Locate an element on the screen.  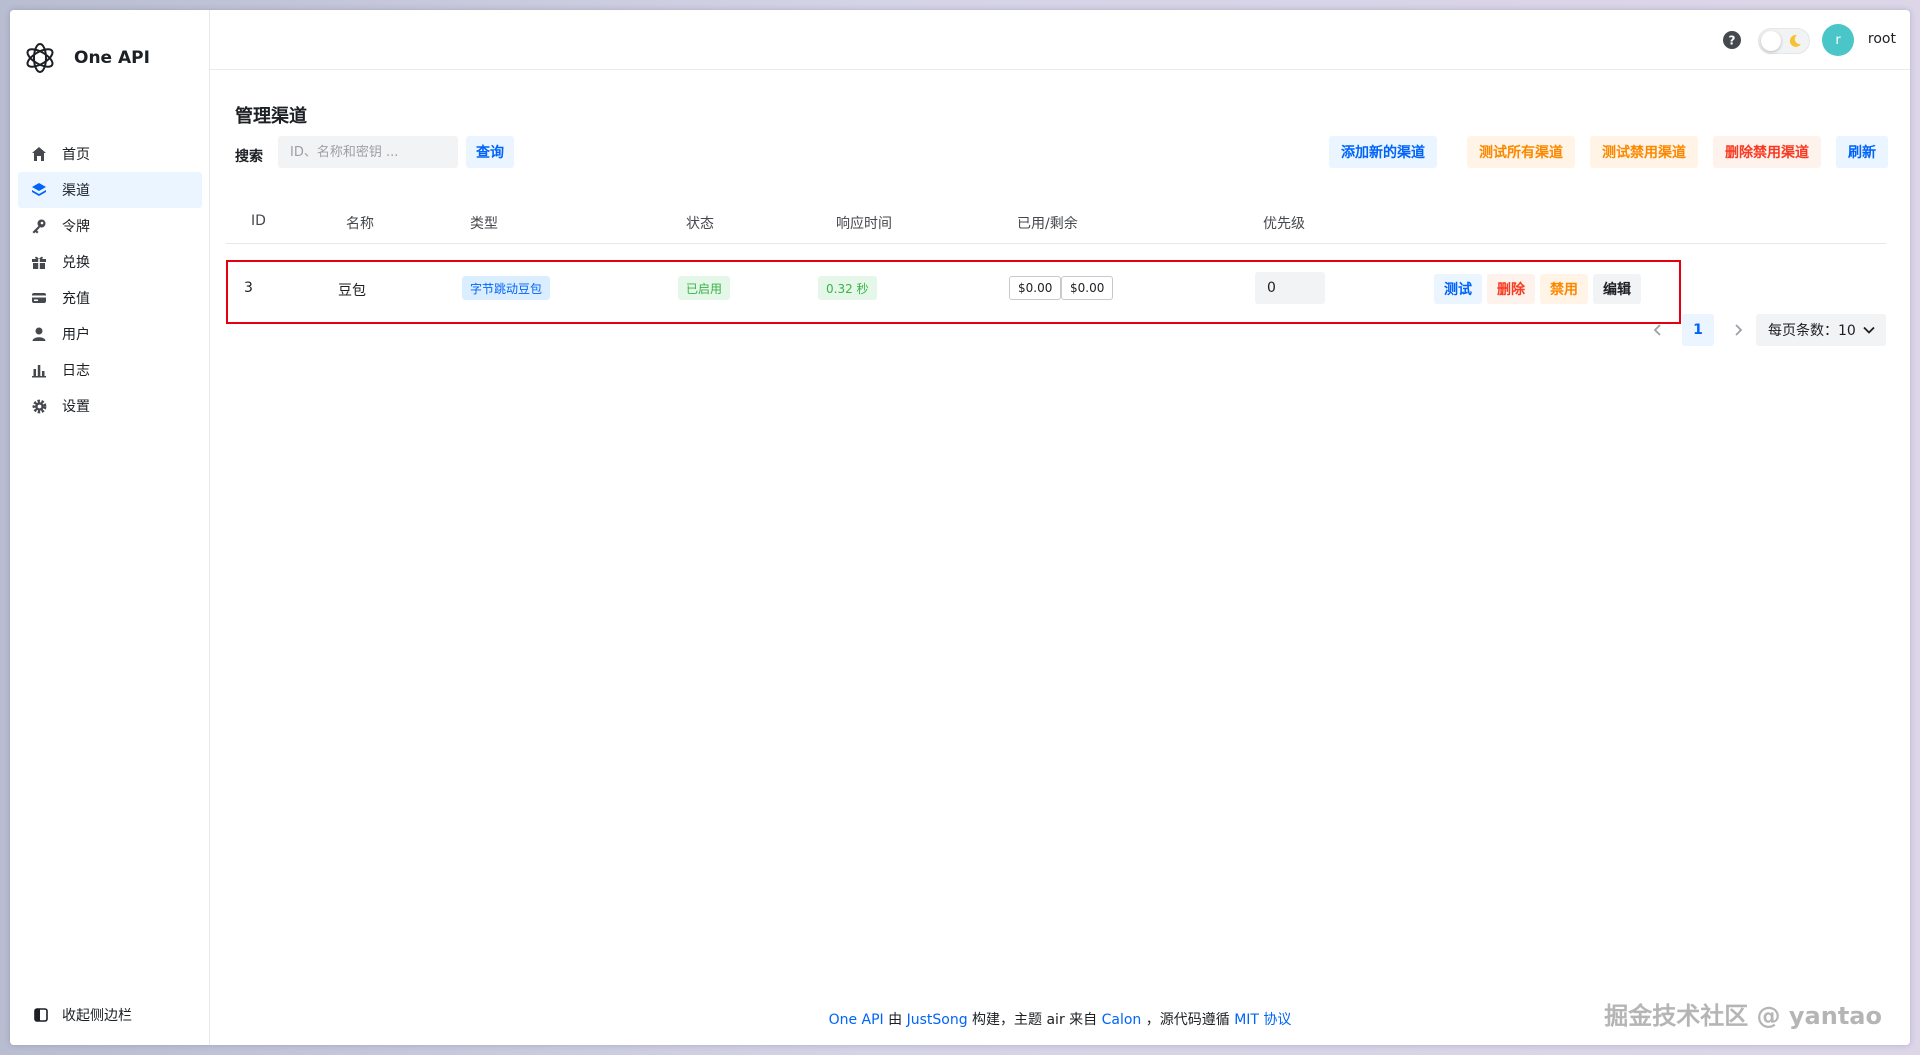
delete-button: 删除 is located at coordinates (1511, 289).